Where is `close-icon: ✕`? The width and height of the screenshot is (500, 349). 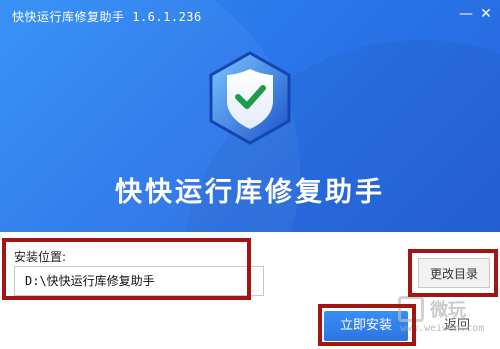 close-icon: ✕ is located at coordinates (486, 14).